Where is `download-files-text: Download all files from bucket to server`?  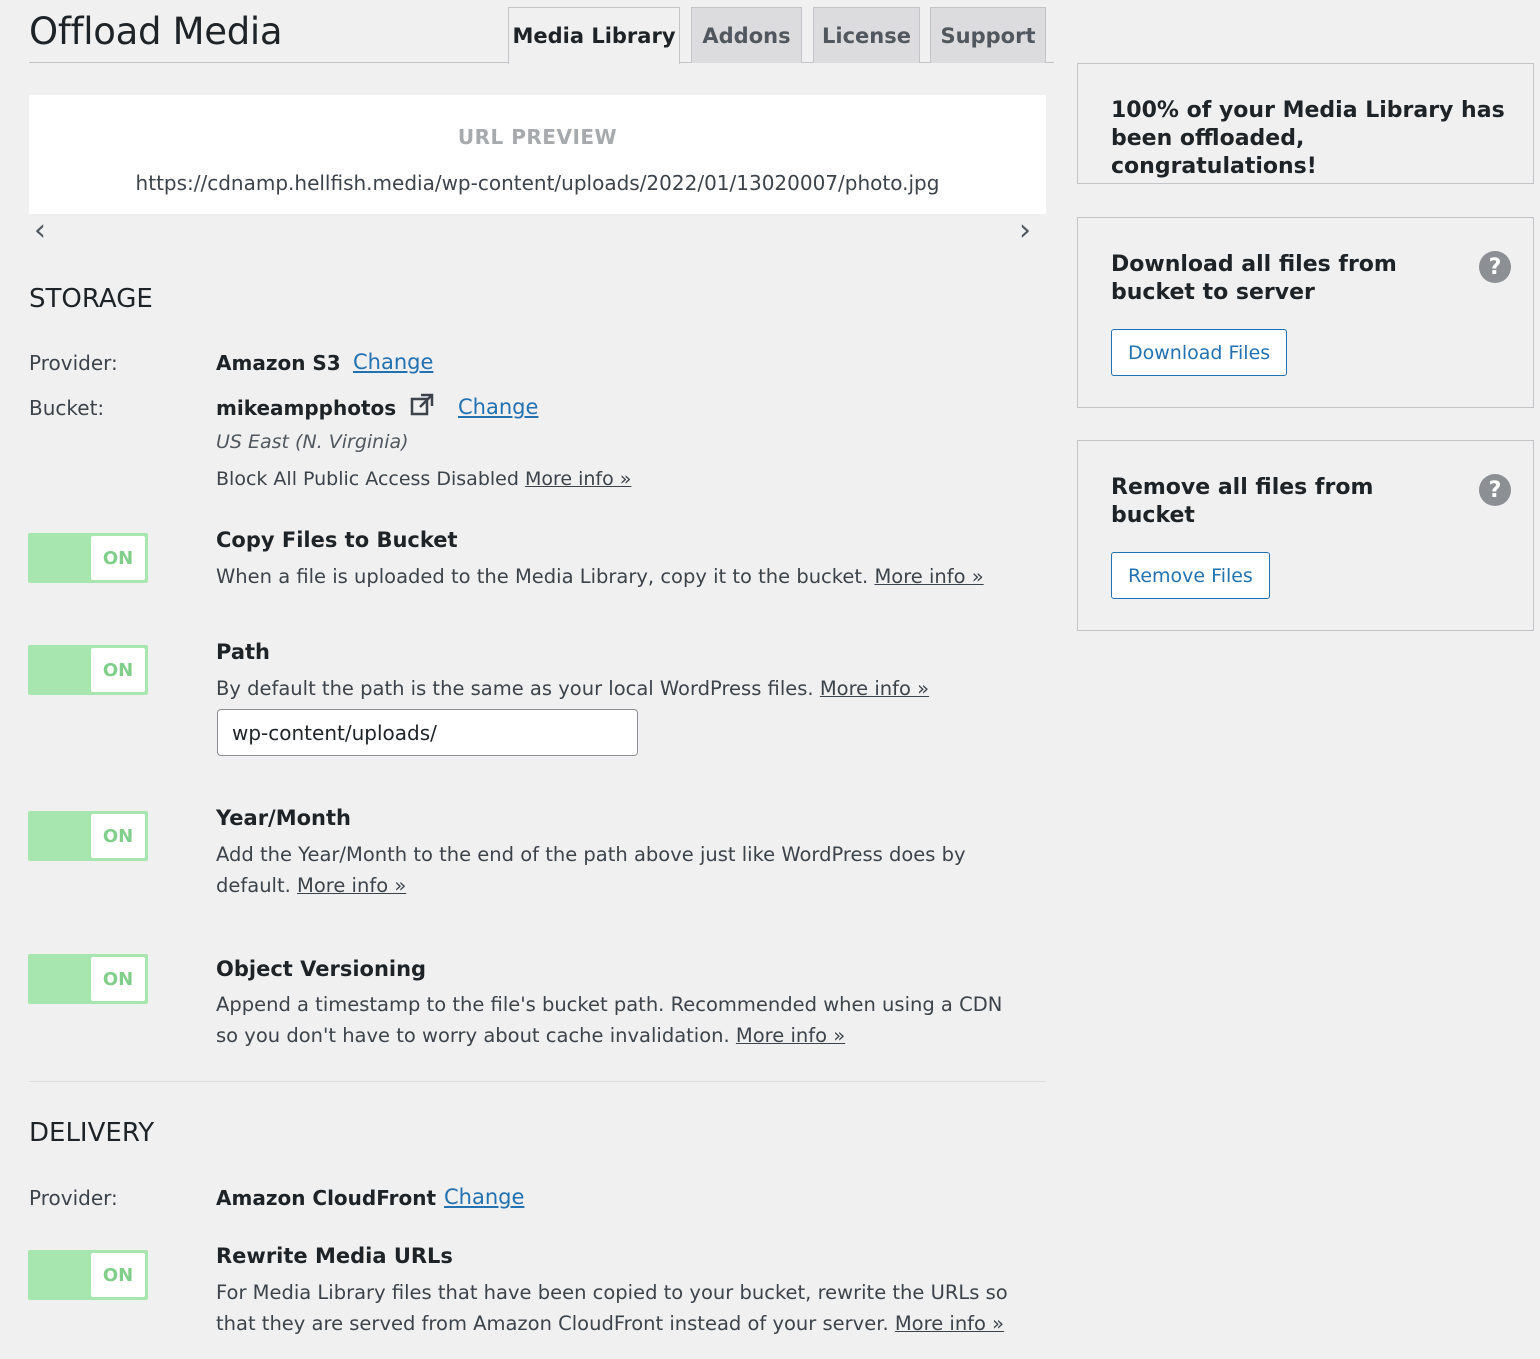
download-files-text: Download all files from bucket to server is located at coordinates (1254, 278).